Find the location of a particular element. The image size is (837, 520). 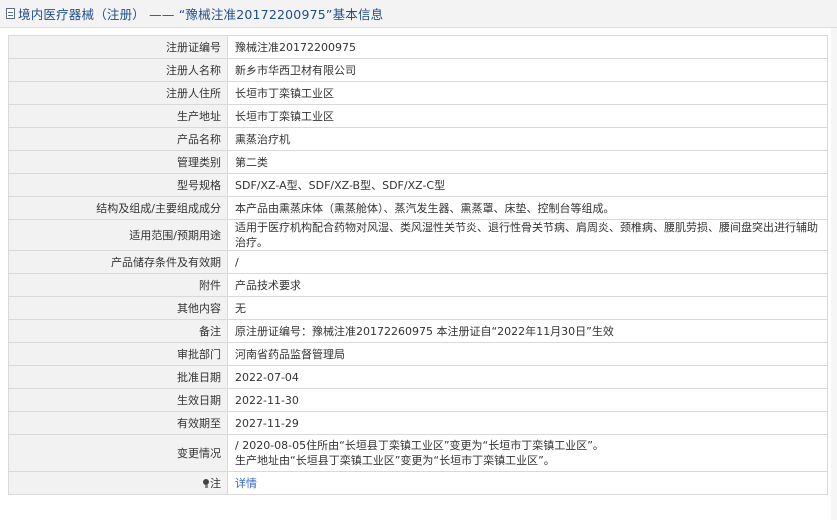

row-label: 其他内容 is located at coordinates (118, 308).